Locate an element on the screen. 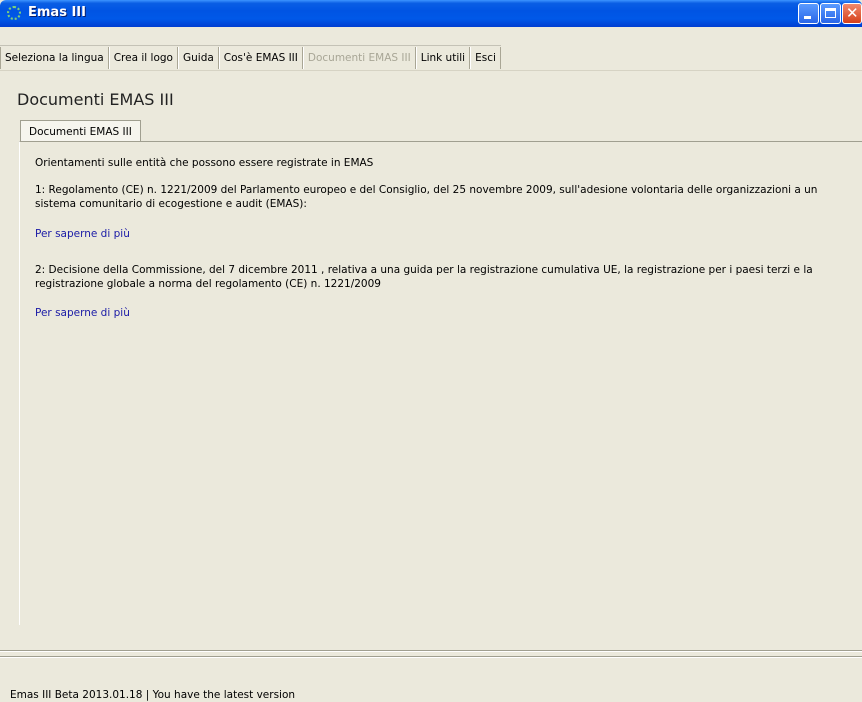 This screenshot has height=702, width=862. app-icon is located at coordinates (14, 13).